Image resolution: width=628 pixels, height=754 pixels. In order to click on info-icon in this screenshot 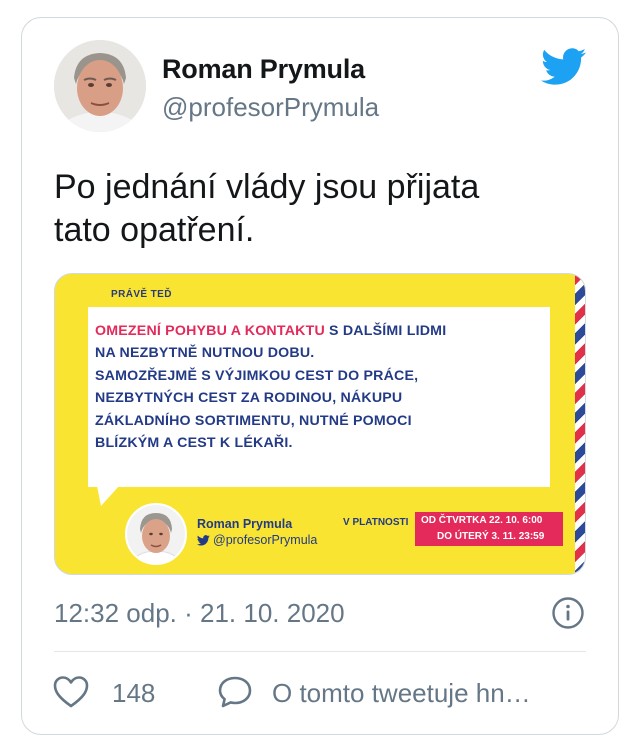, I will do `click(568, 613)`.